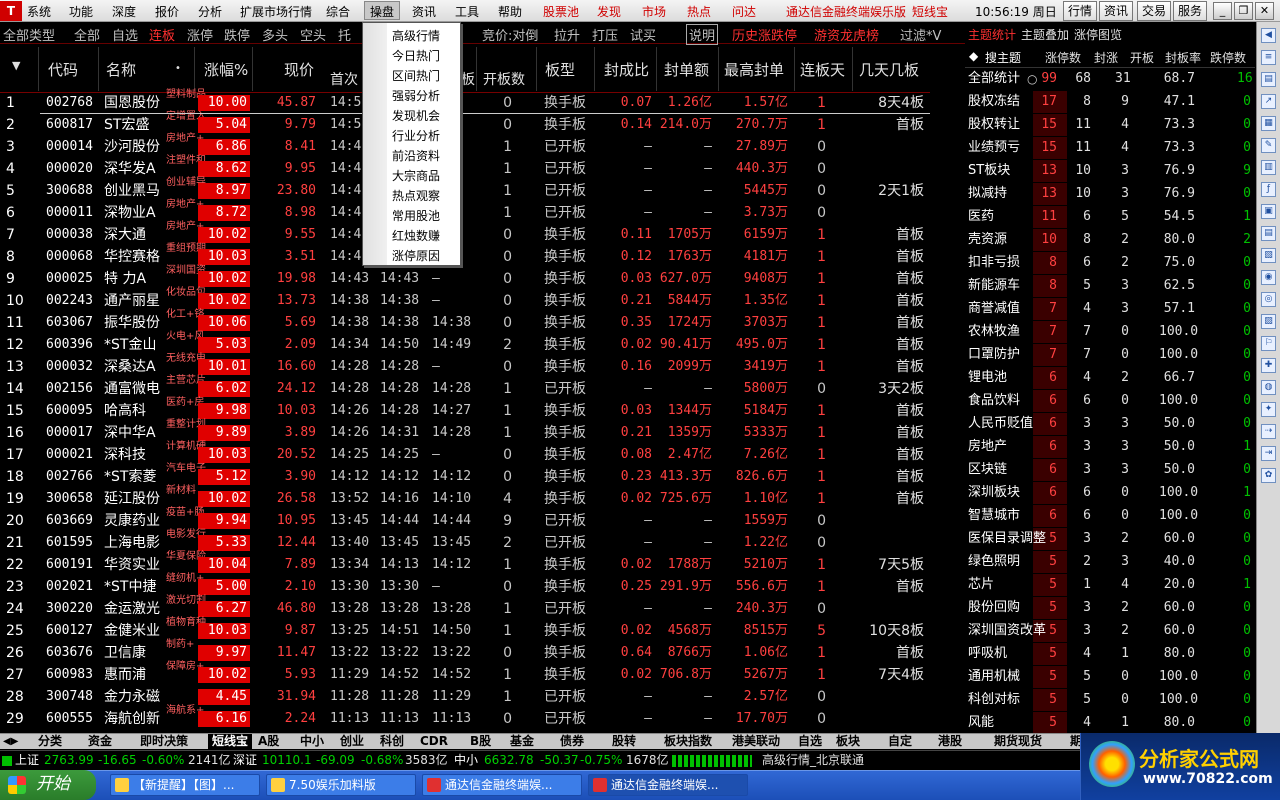 The image size is (1280, 800). Describe the element at coordinates (1110, 194) in the screenshot. I see `theme-row: 拟减持 13 10 3 76.9 0` at that location.